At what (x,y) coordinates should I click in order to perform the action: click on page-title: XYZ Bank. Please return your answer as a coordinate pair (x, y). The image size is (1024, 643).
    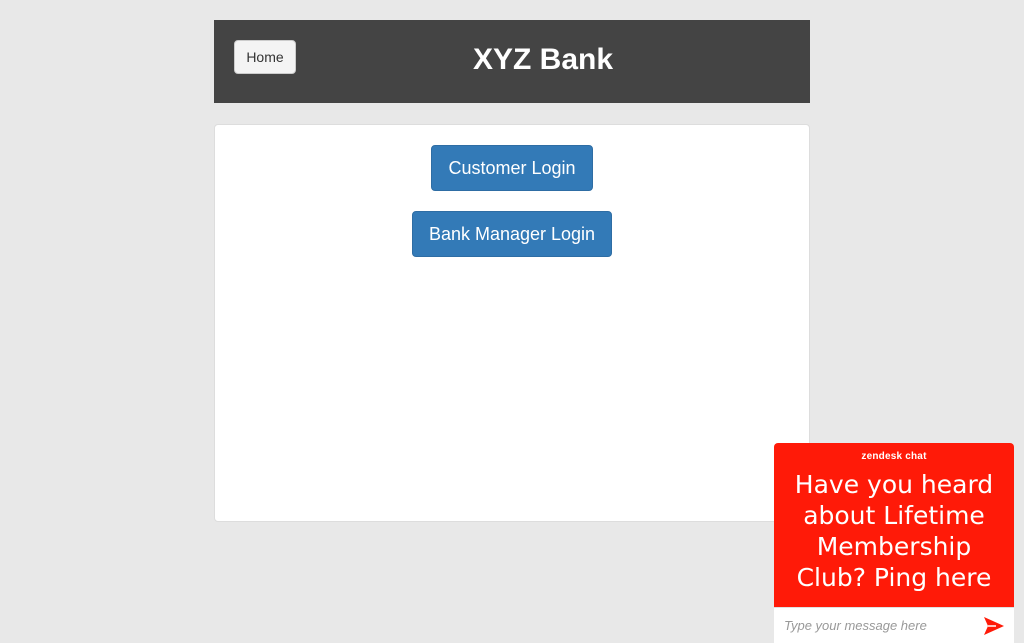
    Looking at the image, I should click on (543, 59).